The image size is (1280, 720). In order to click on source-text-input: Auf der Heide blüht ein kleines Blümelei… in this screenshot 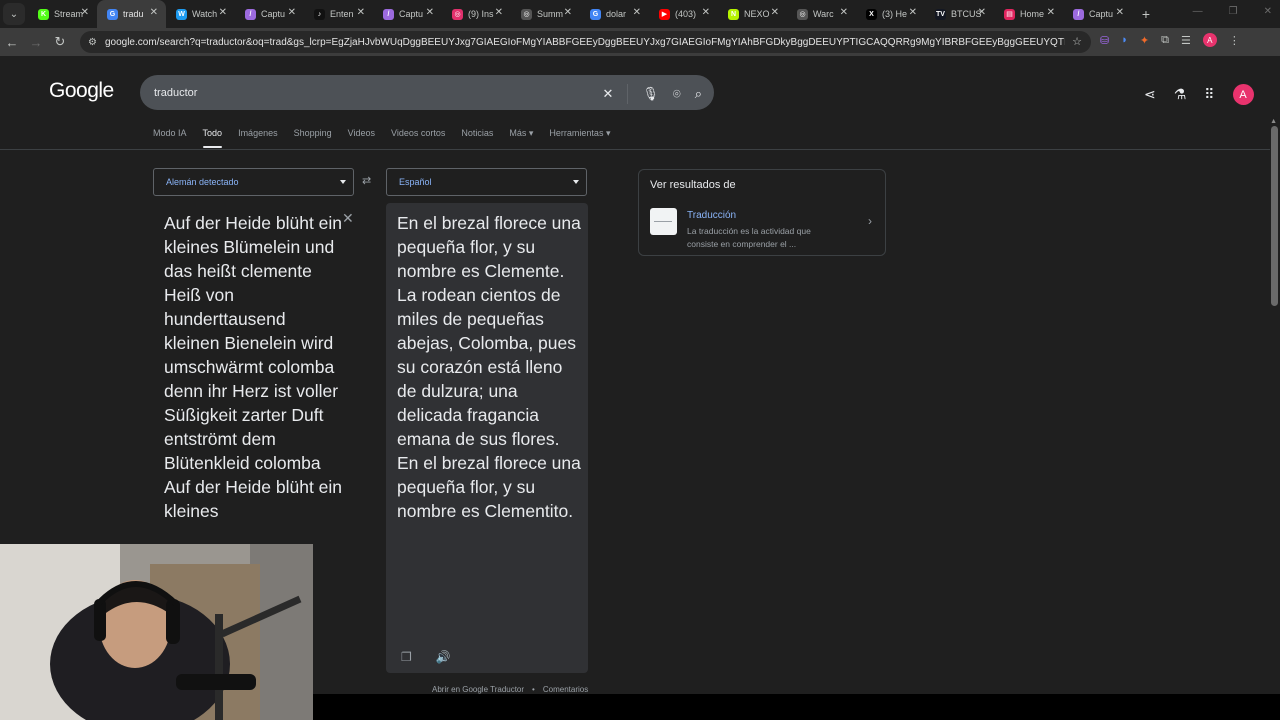, I will do `click(254, 367)`.